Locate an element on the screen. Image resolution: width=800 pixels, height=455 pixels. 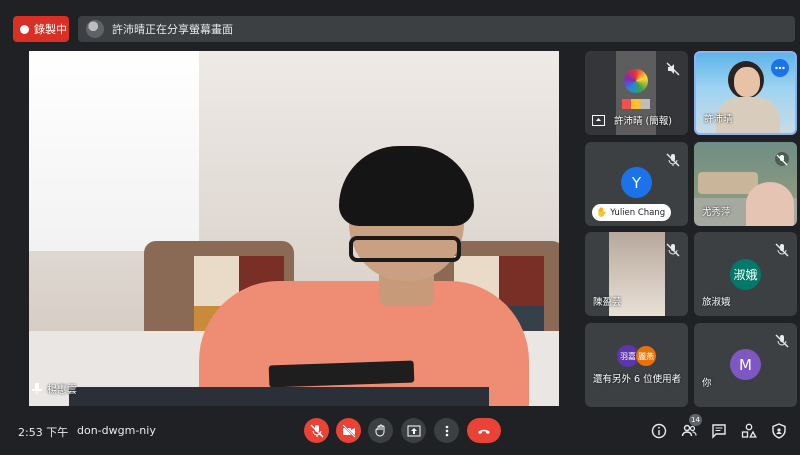
tile-presentation: 許沛晴 (簡報) is located at coordinates (636, 93).